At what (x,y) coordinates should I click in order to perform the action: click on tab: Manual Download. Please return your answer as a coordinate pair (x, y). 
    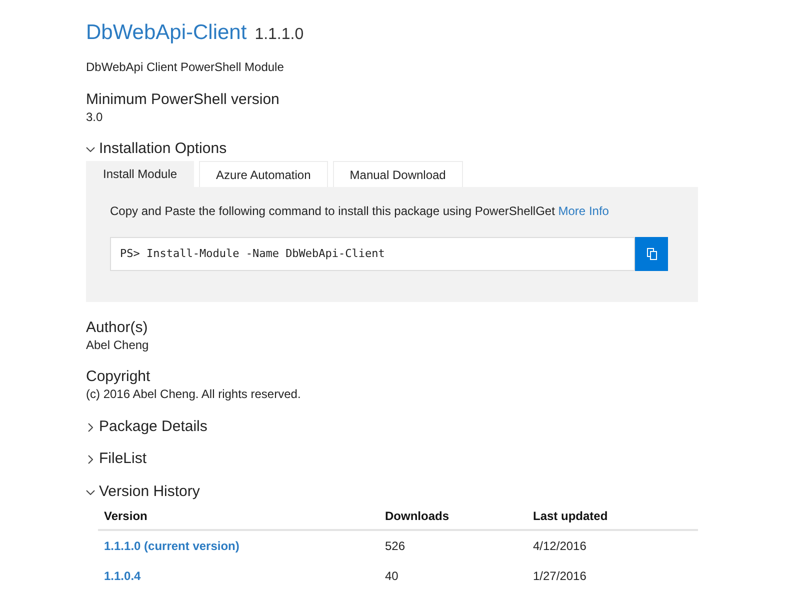
    Looking at the image, I should click on (397, 174).